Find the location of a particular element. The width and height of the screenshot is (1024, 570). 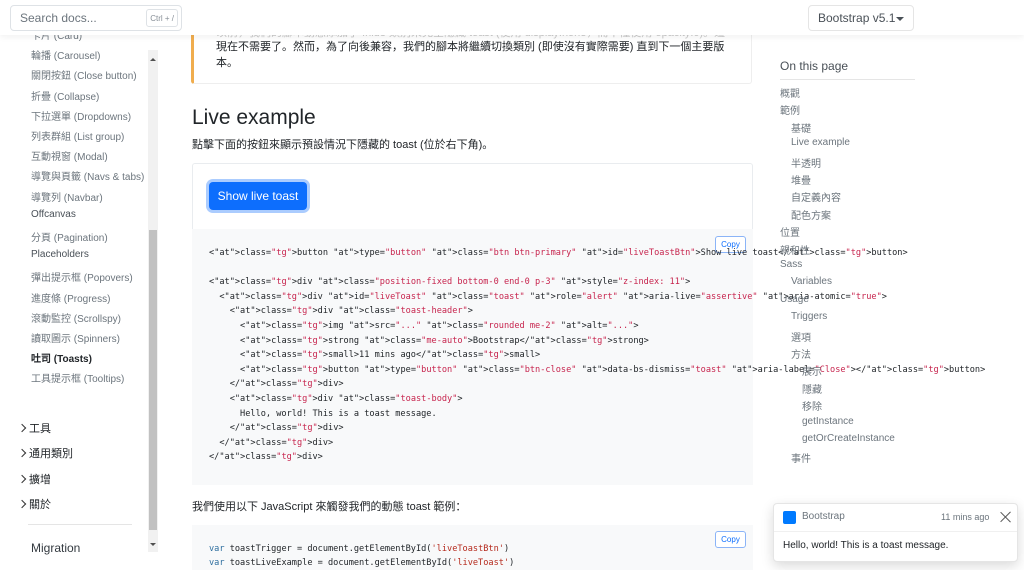

sidebar-group-label: 通用類別 is located at coordinates (51, 454).